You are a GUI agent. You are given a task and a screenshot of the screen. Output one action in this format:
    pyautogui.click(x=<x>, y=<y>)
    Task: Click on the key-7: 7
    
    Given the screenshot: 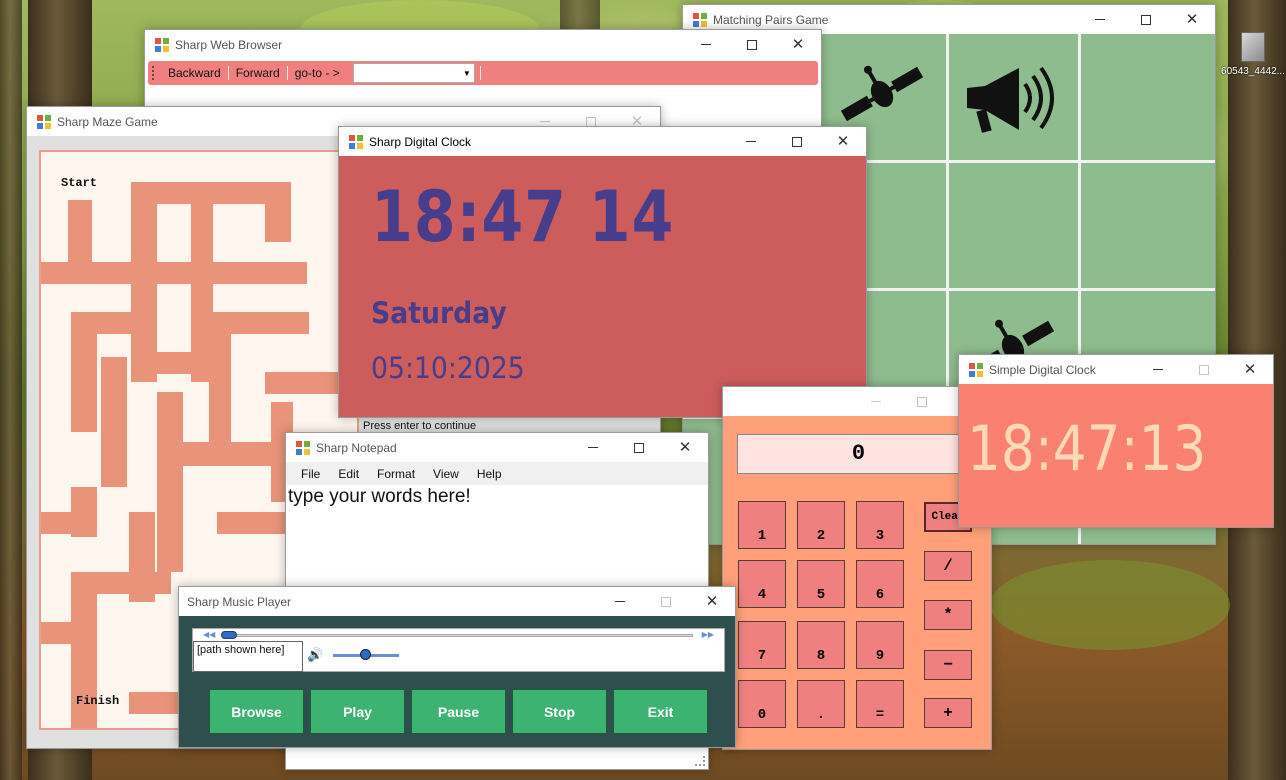 What is the action you would take?
    pyautogui.click(x=762, y=645)
    